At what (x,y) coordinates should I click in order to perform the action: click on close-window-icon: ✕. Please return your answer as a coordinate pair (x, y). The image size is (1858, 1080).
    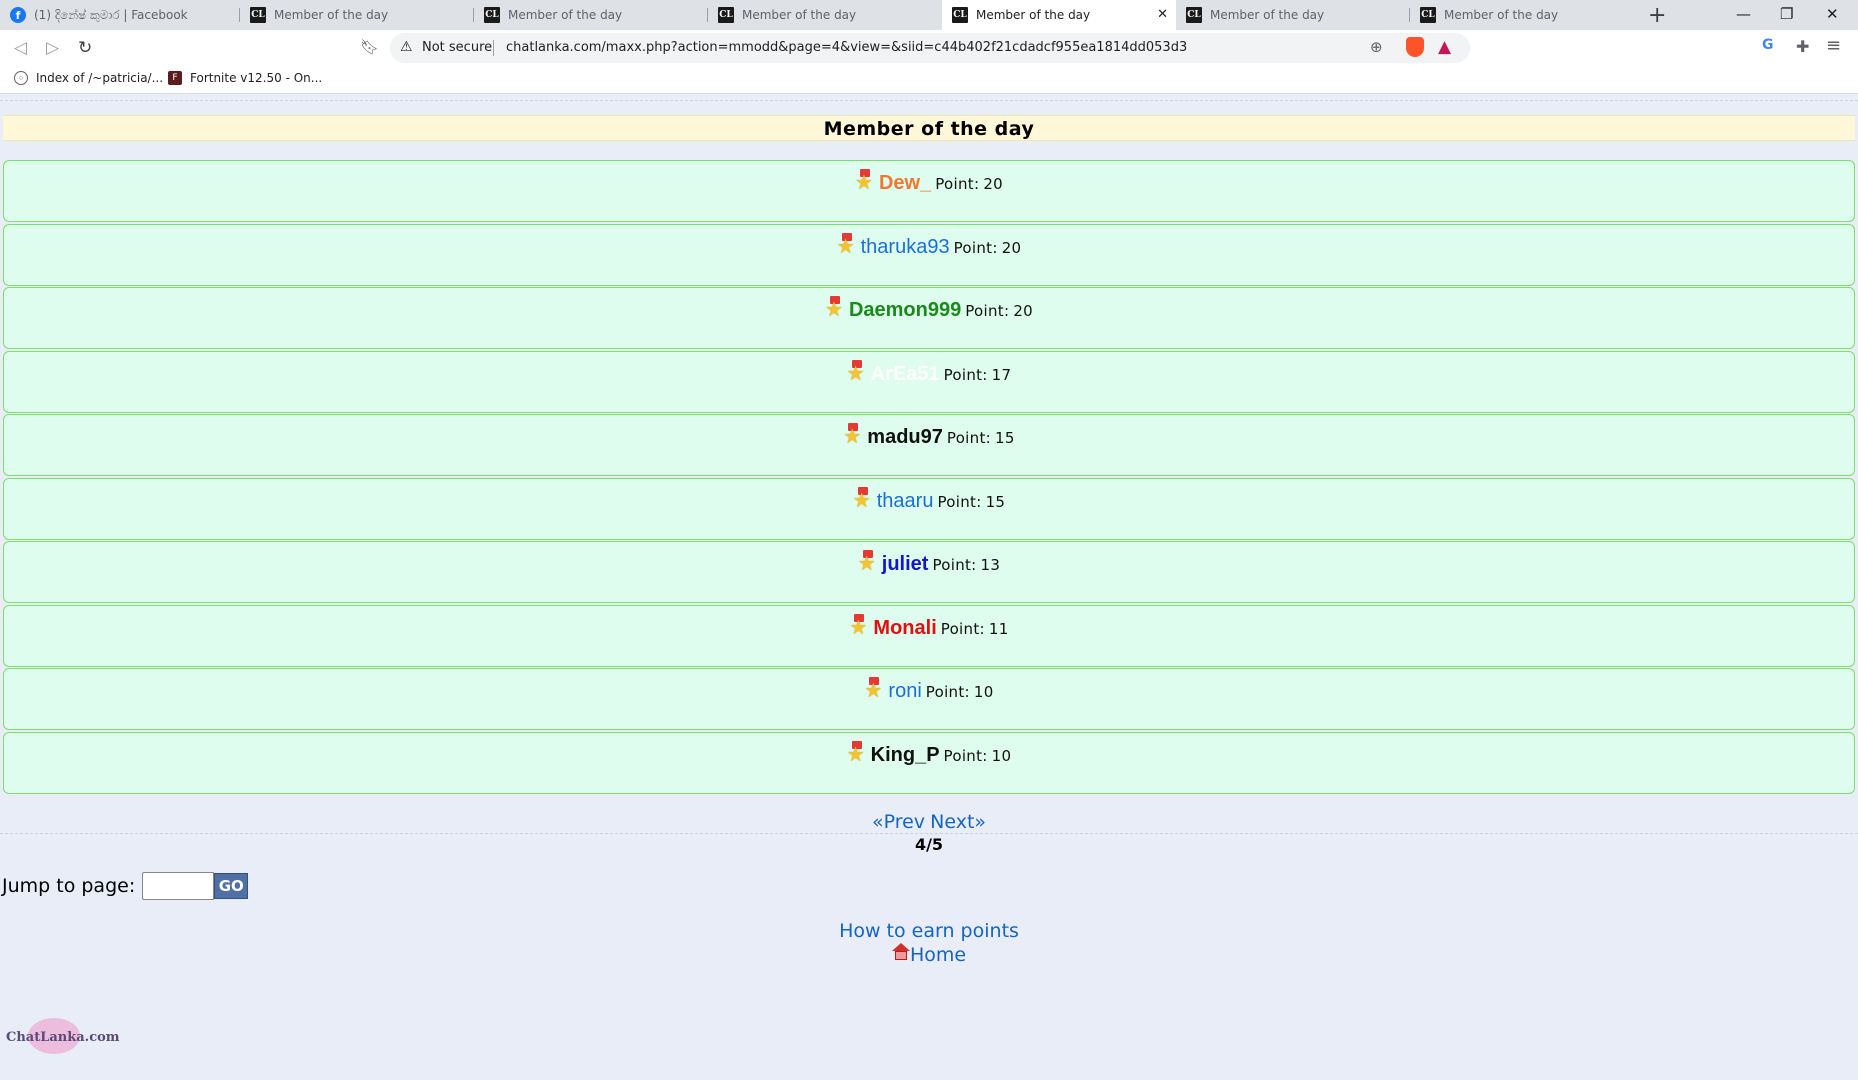
    Looking at the image, I should click on (1832, 14).